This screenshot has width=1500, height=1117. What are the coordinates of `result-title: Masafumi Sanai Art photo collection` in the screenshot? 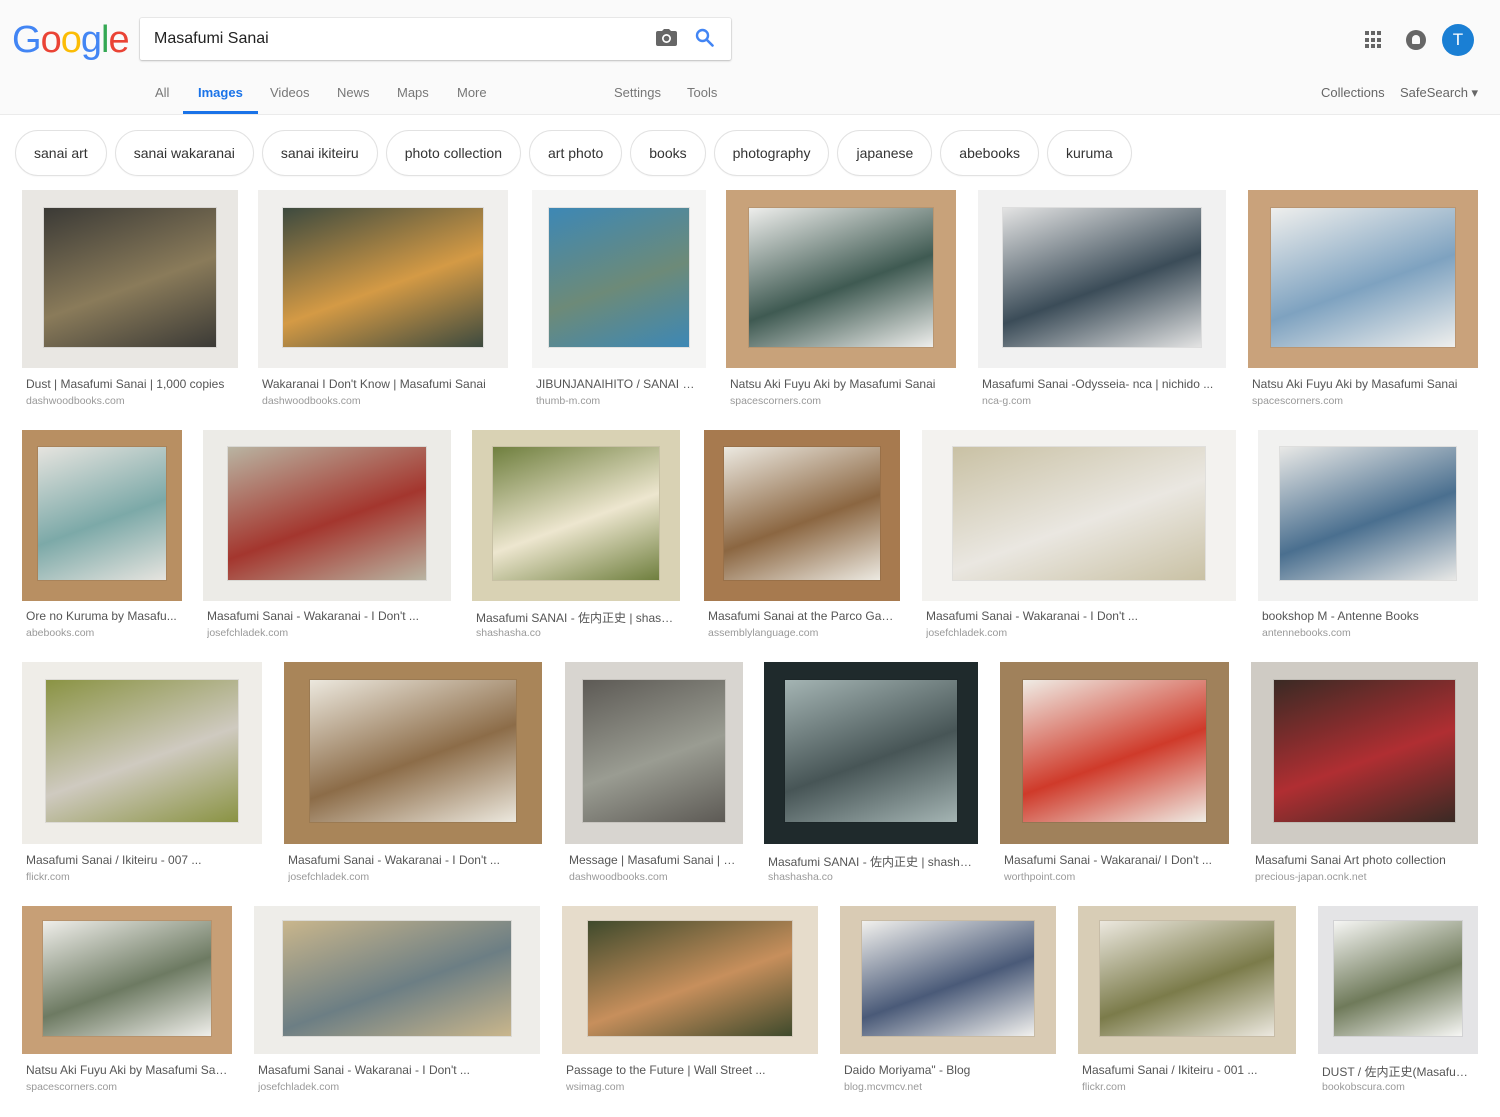 It's located at (1364, 860).